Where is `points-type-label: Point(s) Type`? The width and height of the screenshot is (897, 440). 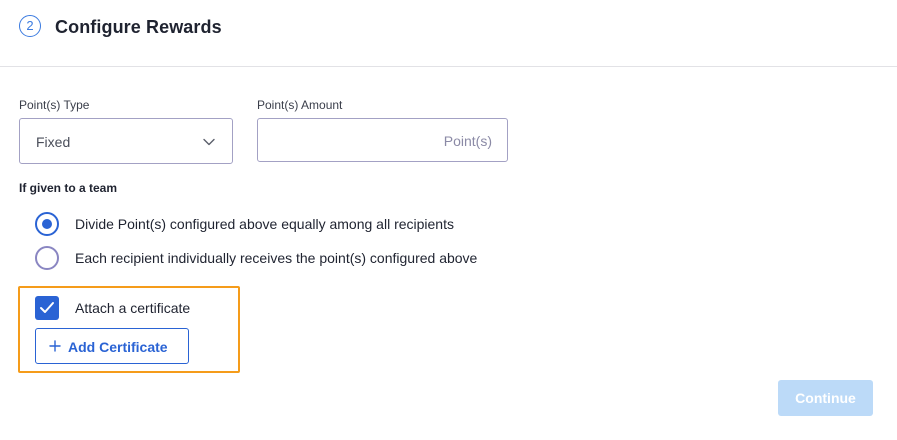
points-type-label: Point(s) Type is located at coordinates (54, 105).